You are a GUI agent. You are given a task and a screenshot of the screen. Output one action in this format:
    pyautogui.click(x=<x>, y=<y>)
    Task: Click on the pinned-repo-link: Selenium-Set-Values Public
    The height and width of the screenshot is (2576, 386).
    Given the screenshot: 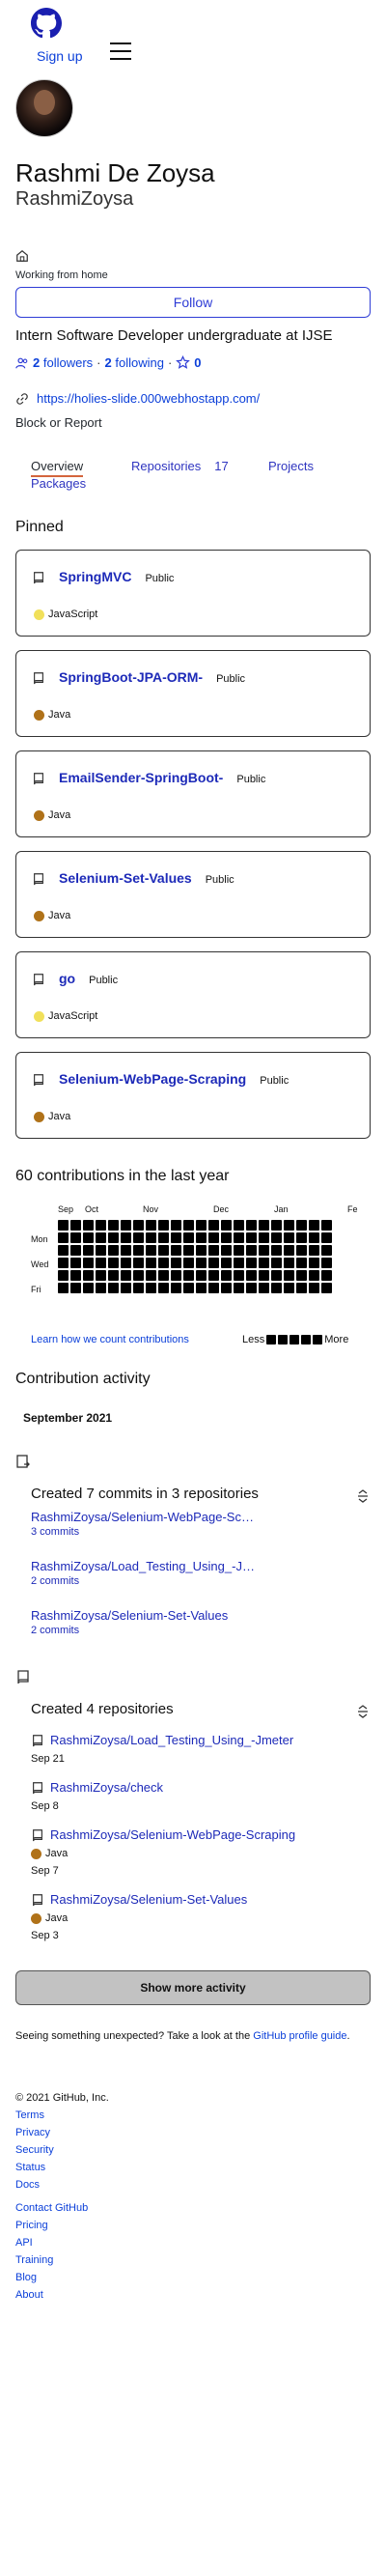 What is the action you would take?
    pyautogui.click(x=146, y=878)
    